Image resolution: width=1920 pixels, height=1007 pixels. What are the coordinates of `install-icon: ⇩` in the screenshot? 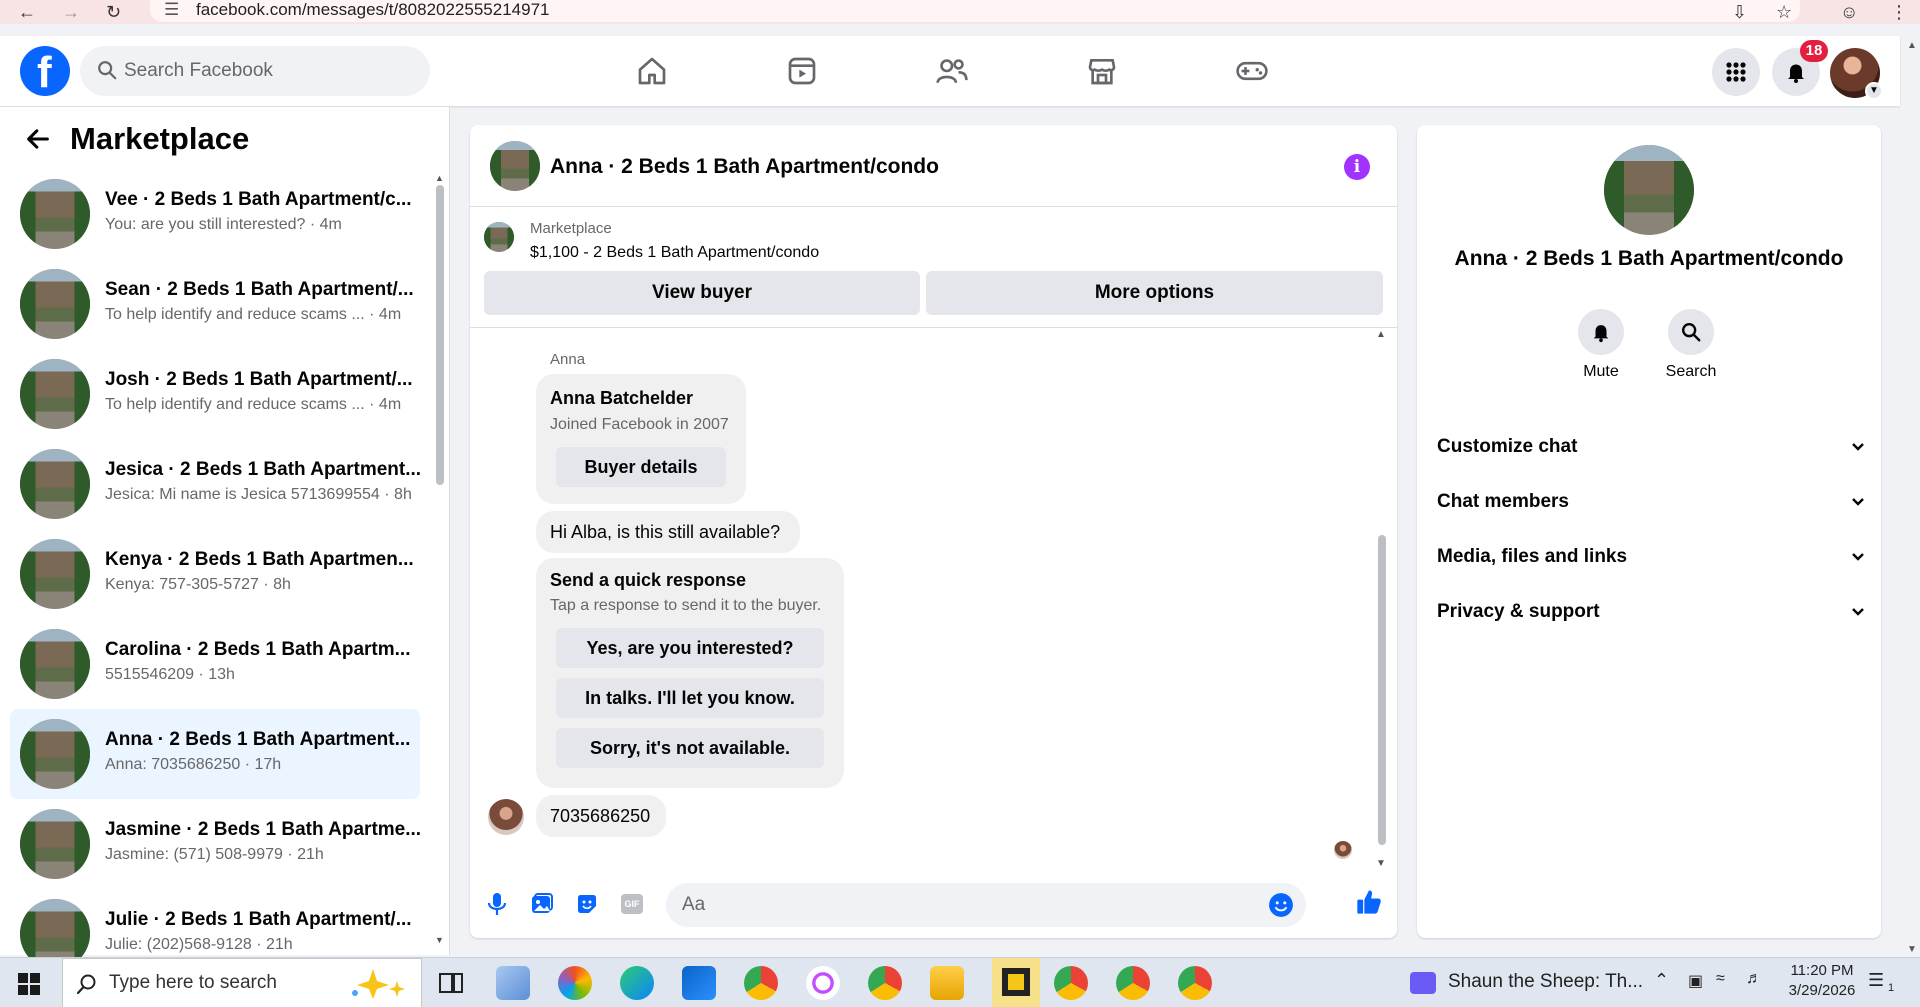 It's located at (1739, 12).